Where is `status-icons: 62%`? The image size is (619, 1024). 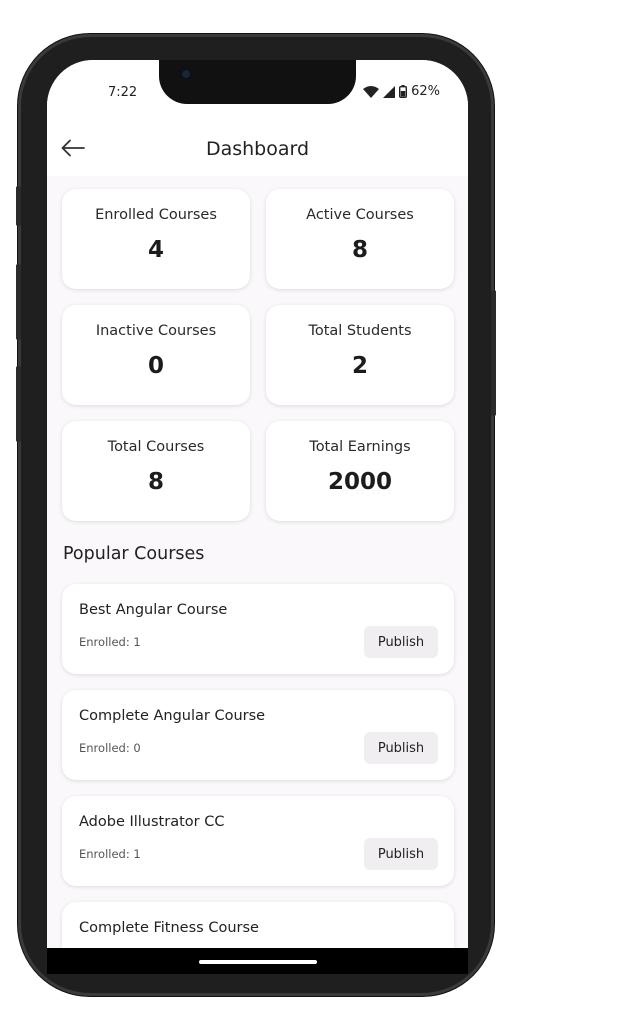
status-icons: 62% is located at coordinates (401, 91).